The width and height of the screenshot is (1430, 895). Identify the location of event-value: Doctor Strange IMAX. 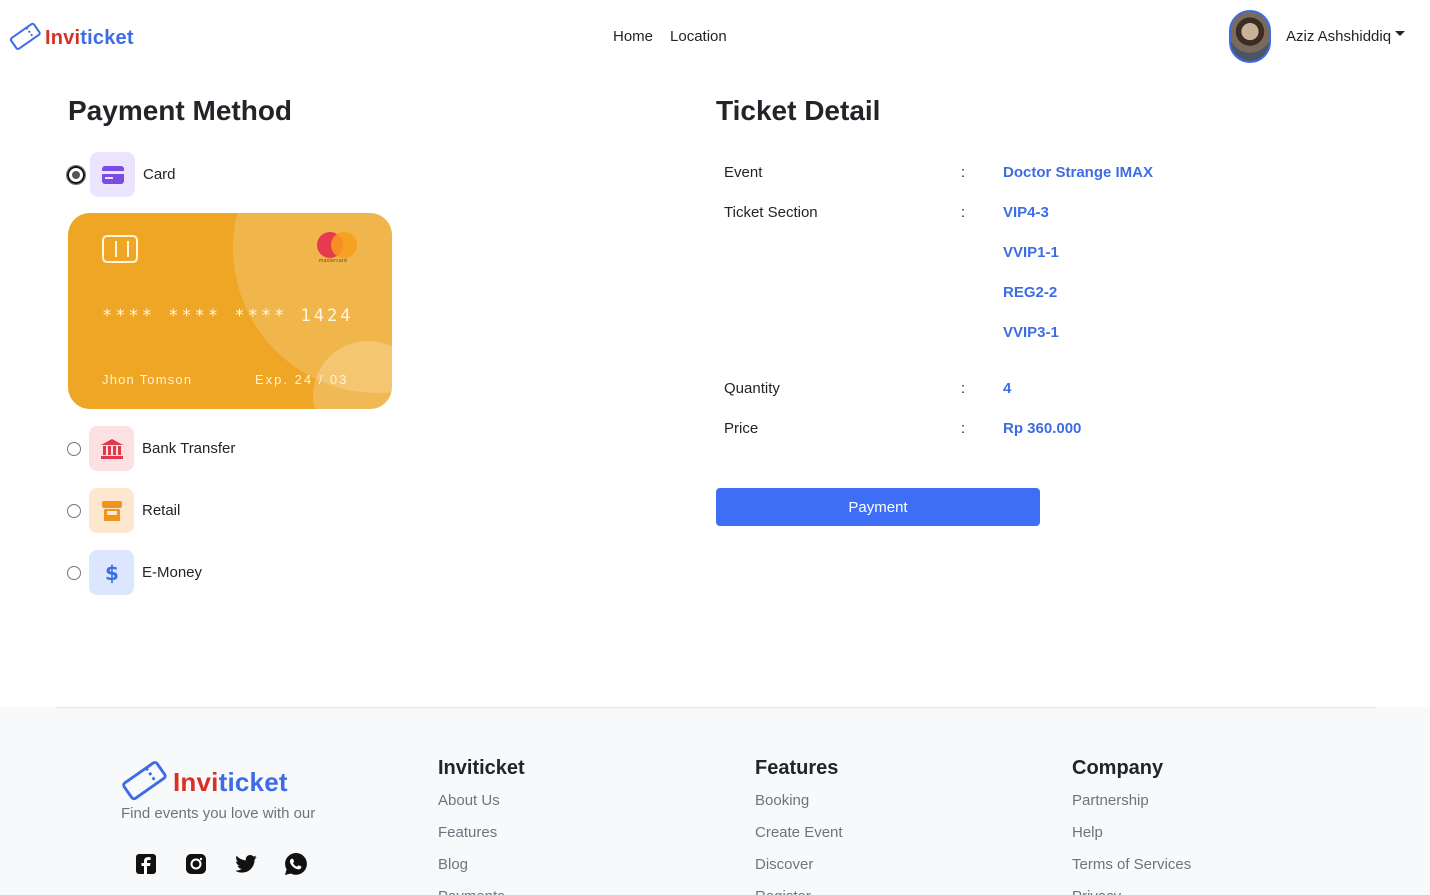
(1078, 172).